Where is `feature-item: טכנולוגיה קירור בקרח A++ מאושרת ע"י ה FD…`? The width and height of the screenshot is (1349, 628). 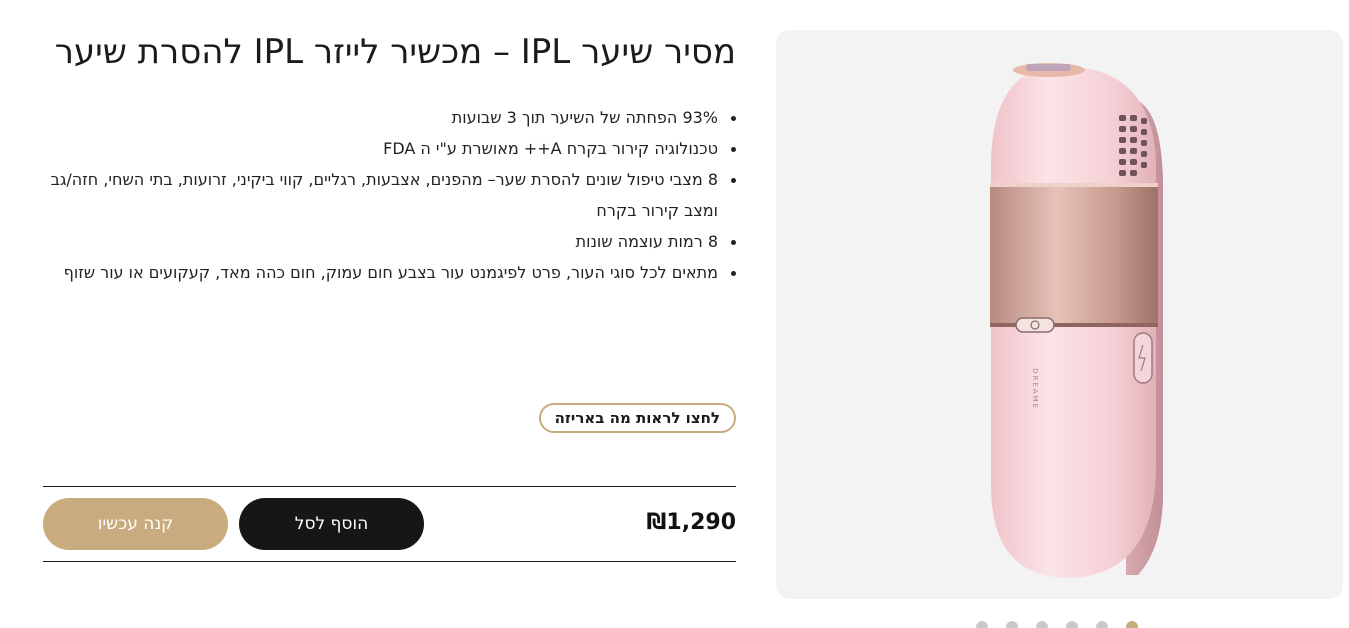
feature-item: טכנולוגיה קירור בקרח A++ מאושרת ע"י ה FD… is located at coordinates (389, 148).